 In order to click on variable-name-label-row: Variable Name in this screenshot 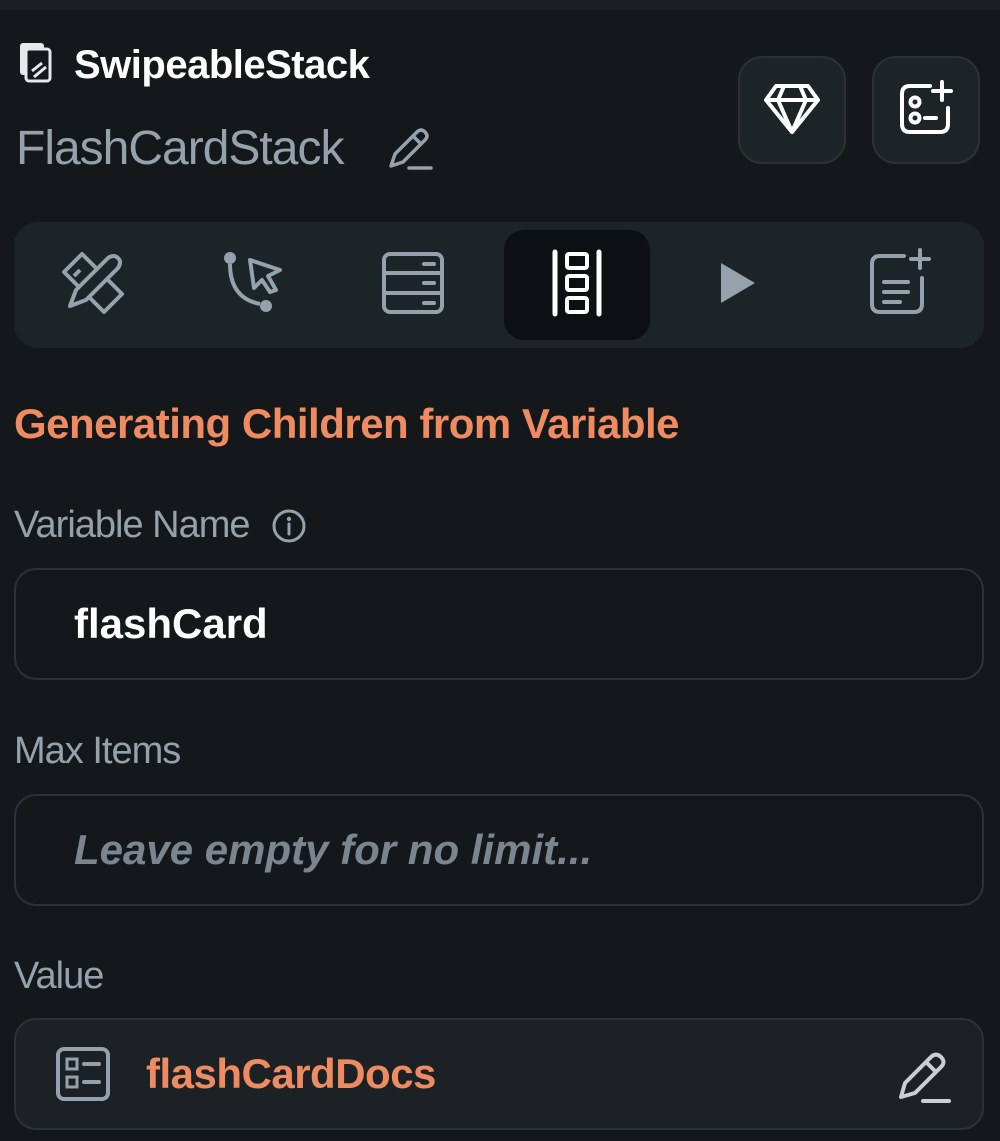, I will do `click(161, 525)`.